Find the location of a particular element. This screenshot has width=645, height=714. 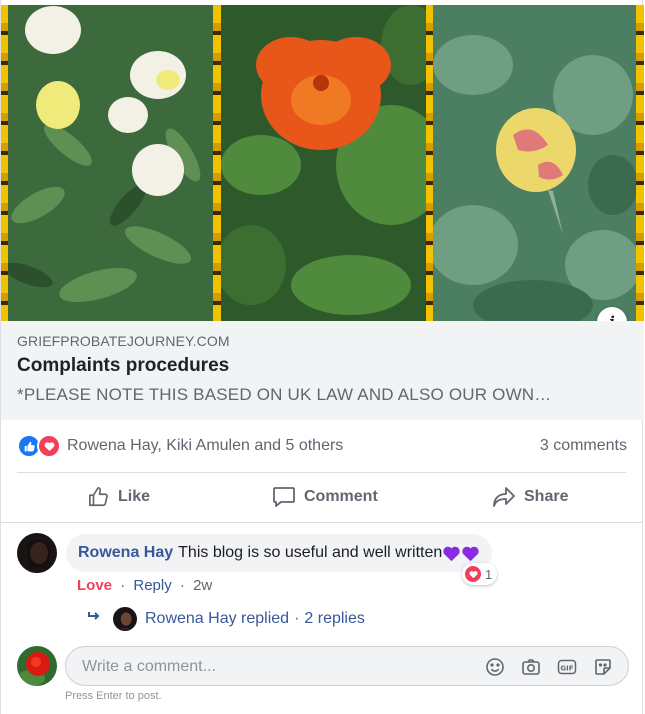

thumbs-up-icon is located at coordinates (99, 497).